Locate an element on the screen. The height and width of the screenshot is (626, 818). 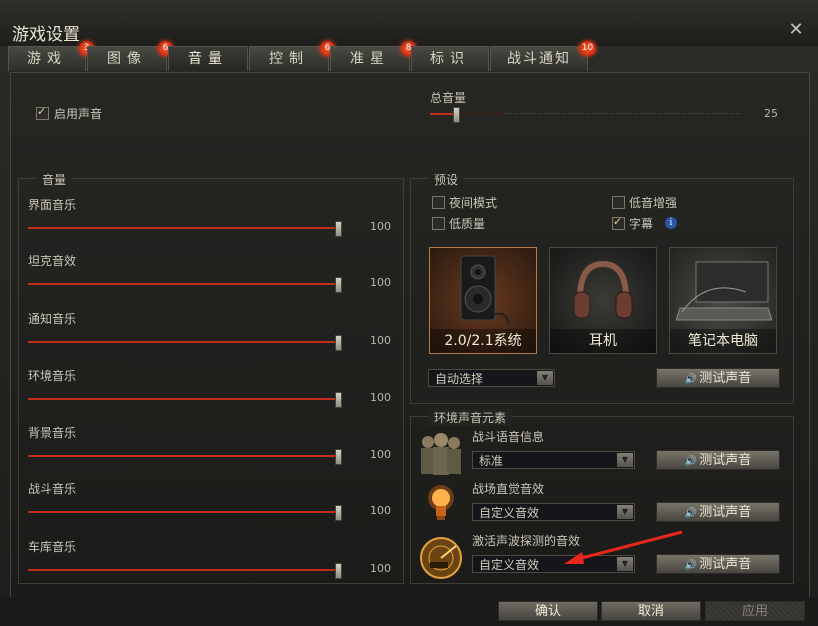
master-volume-label: 总音量 is located at coordinates (448, 98).